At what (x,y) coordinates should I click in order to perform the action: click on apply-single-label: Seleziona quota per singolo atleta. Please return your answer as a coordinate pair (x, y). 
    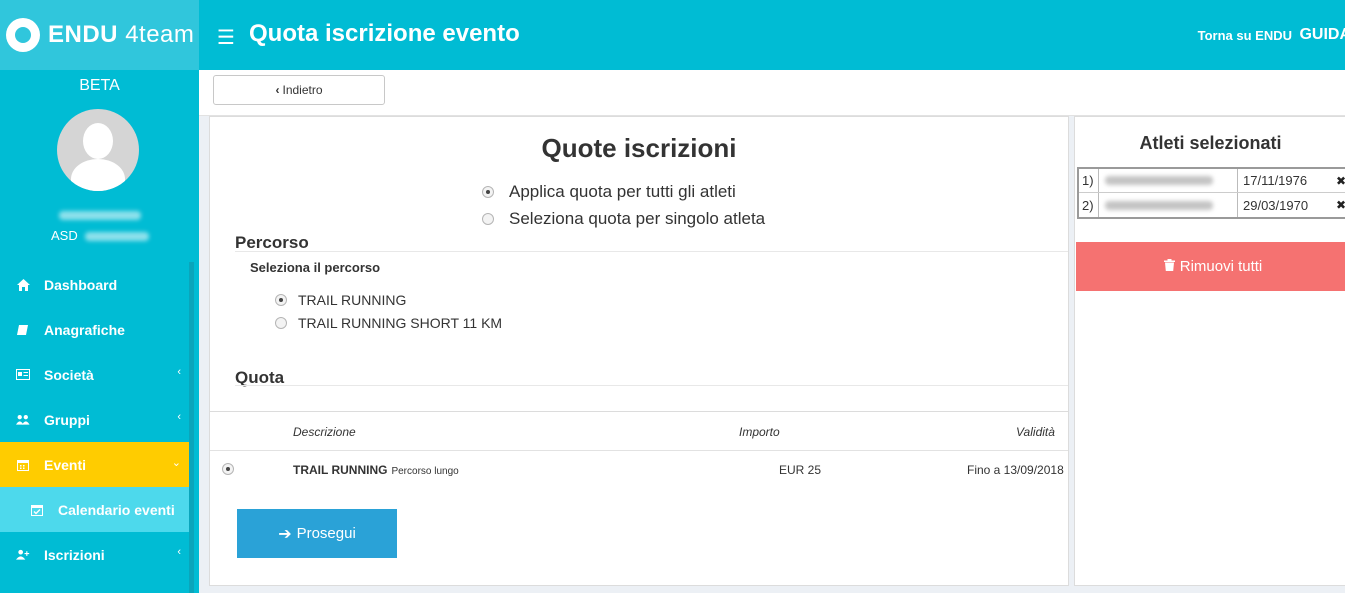
    Looking at the image, I should click on (637, 218).